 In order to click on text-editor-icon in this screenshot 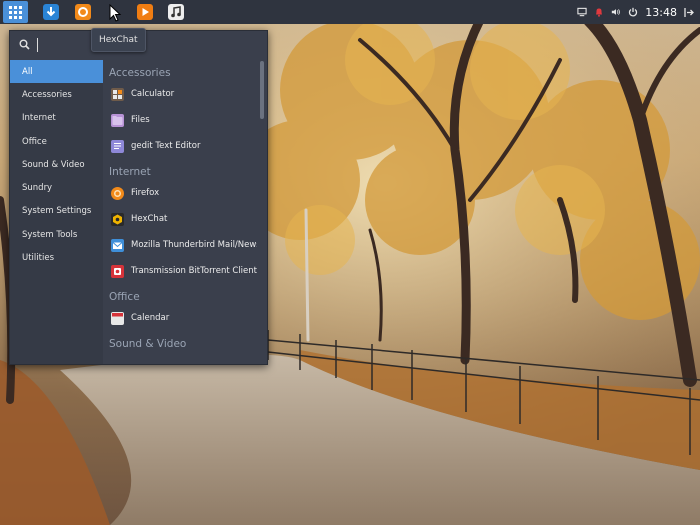, I will do `click(117, 146)`.